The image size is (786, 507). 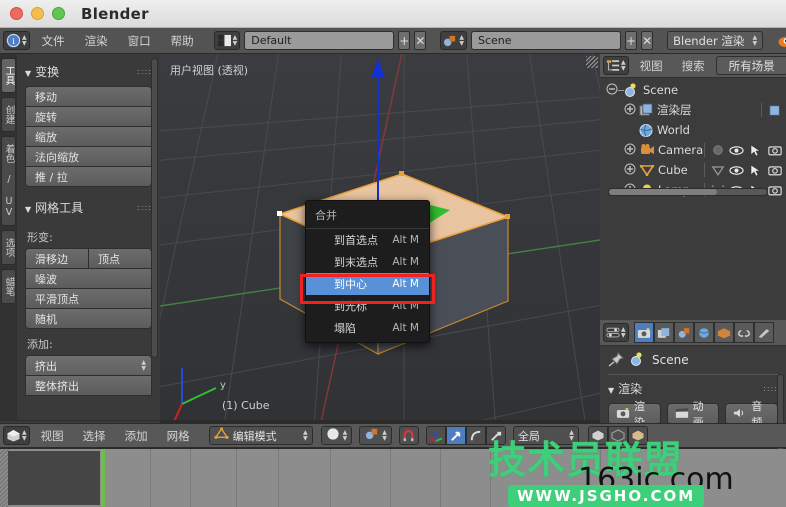 I want to click on menu-item-merge-at-center: 到中心 Alt M, so click(x=367, y=284).